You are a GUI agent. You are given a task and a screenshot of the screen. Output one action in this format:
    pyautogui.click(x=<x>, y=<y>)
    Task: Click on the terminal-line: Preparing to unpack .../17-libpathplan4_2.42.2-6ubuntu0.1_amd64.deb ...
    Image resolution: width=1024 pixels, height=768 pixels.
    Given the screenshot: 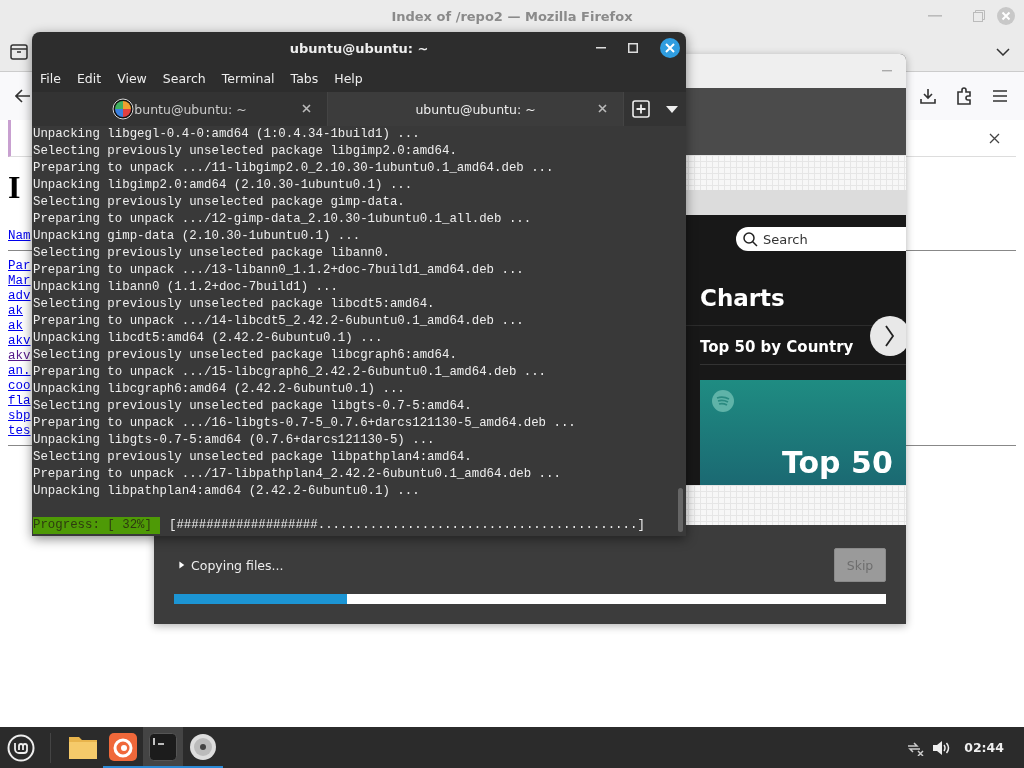 What is the action you would take?
    pyautogui.click(x=297, y=474)
    